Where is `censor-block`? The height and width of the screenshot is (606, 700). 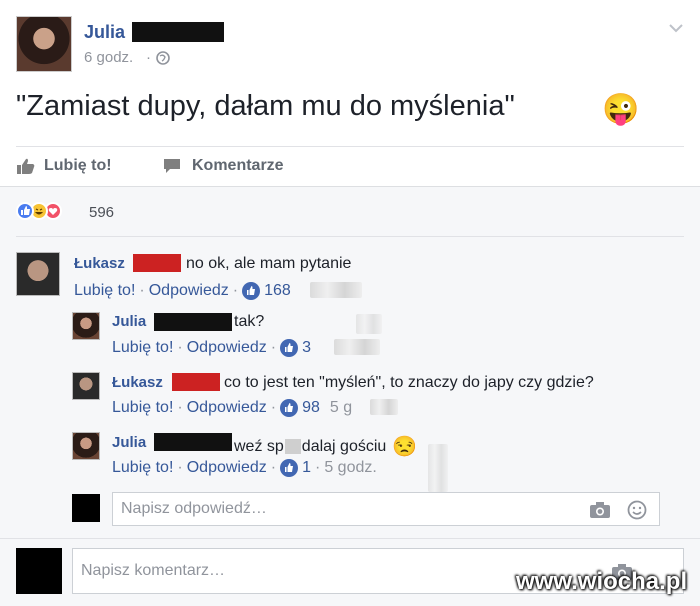
censor-block is located at coordinates (292, 446).